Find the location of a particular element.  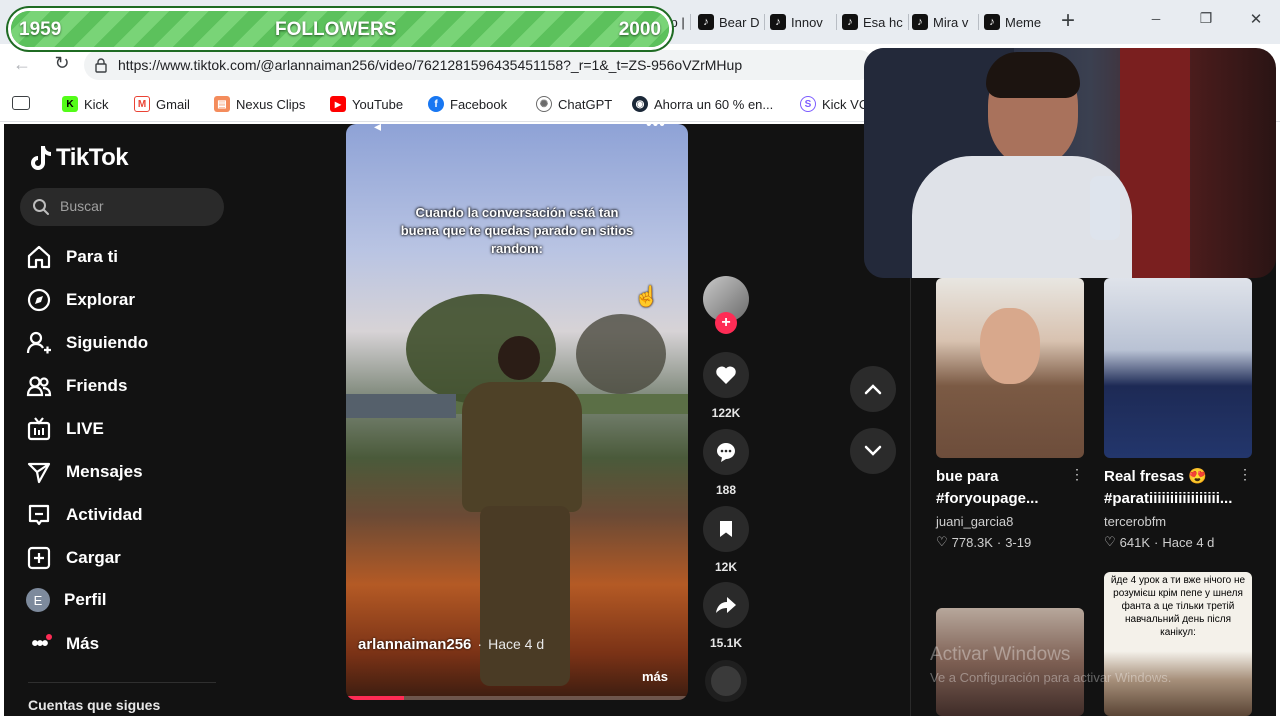

bookmark-gmail: M Gmail is located at coordinates (162, 104).